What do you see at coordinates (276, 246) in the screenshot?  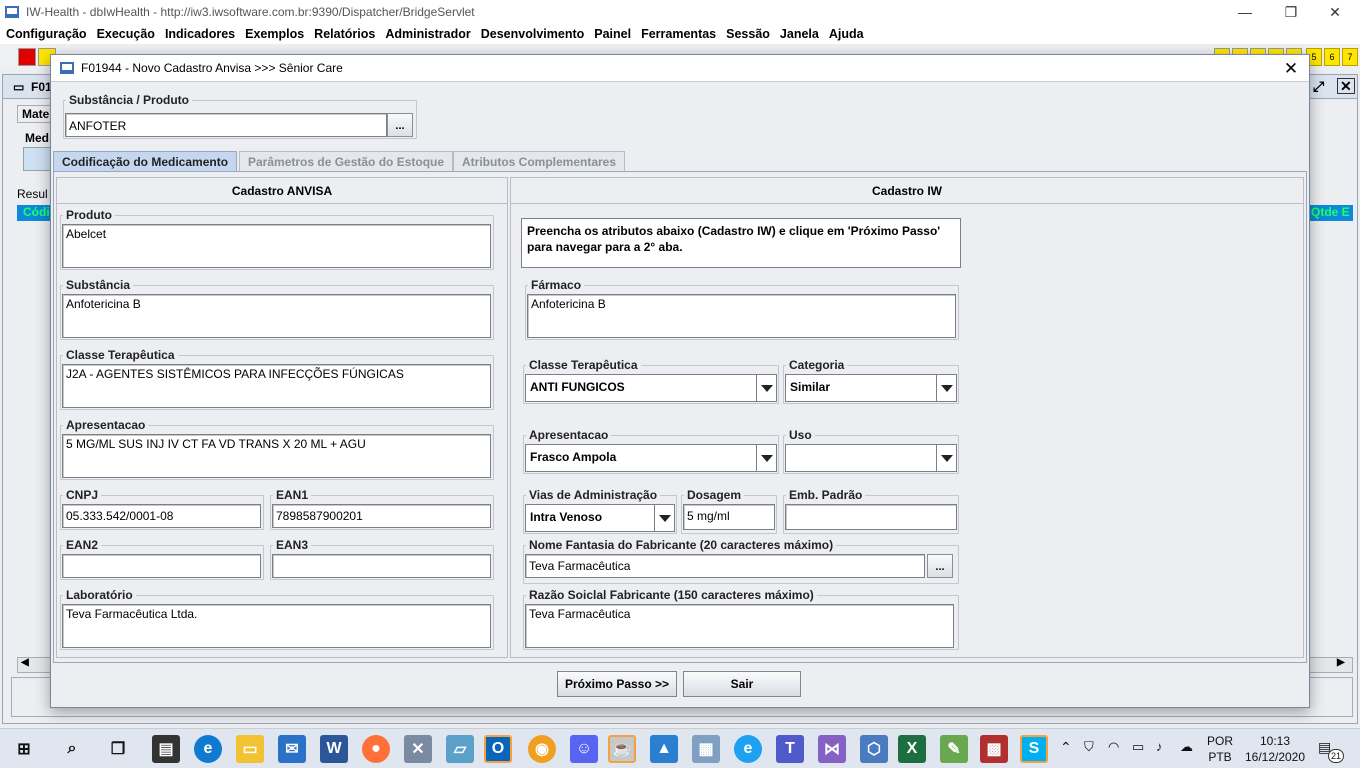 I see `produto-field: Abelcet` at bounding box center [276, 246].